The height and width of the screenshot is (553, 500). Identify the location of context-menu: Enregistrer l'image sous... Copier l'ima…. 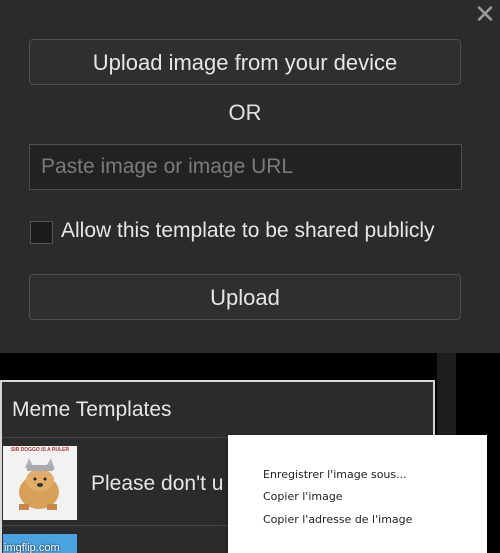
(357, 494).